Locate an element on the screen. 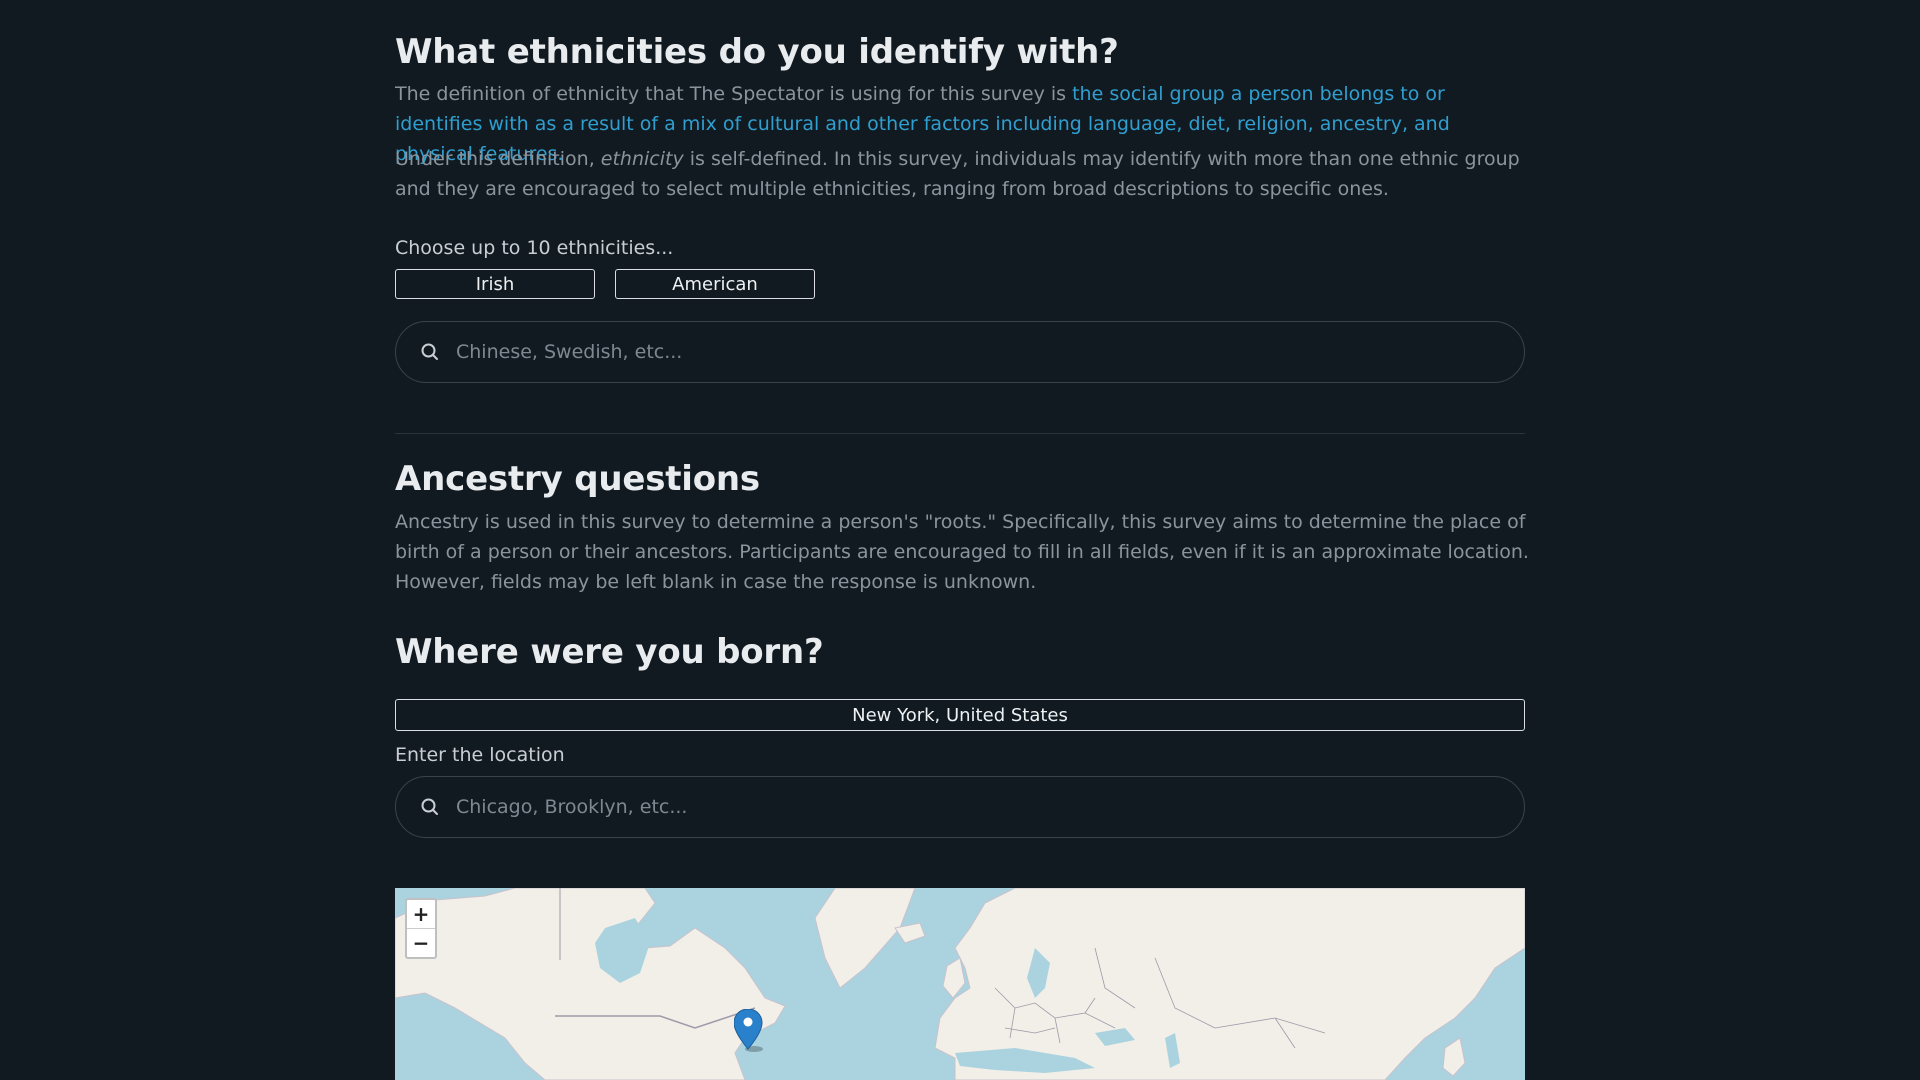  explanation-emphasis: ethnicity is located at coordinates (642, 159).